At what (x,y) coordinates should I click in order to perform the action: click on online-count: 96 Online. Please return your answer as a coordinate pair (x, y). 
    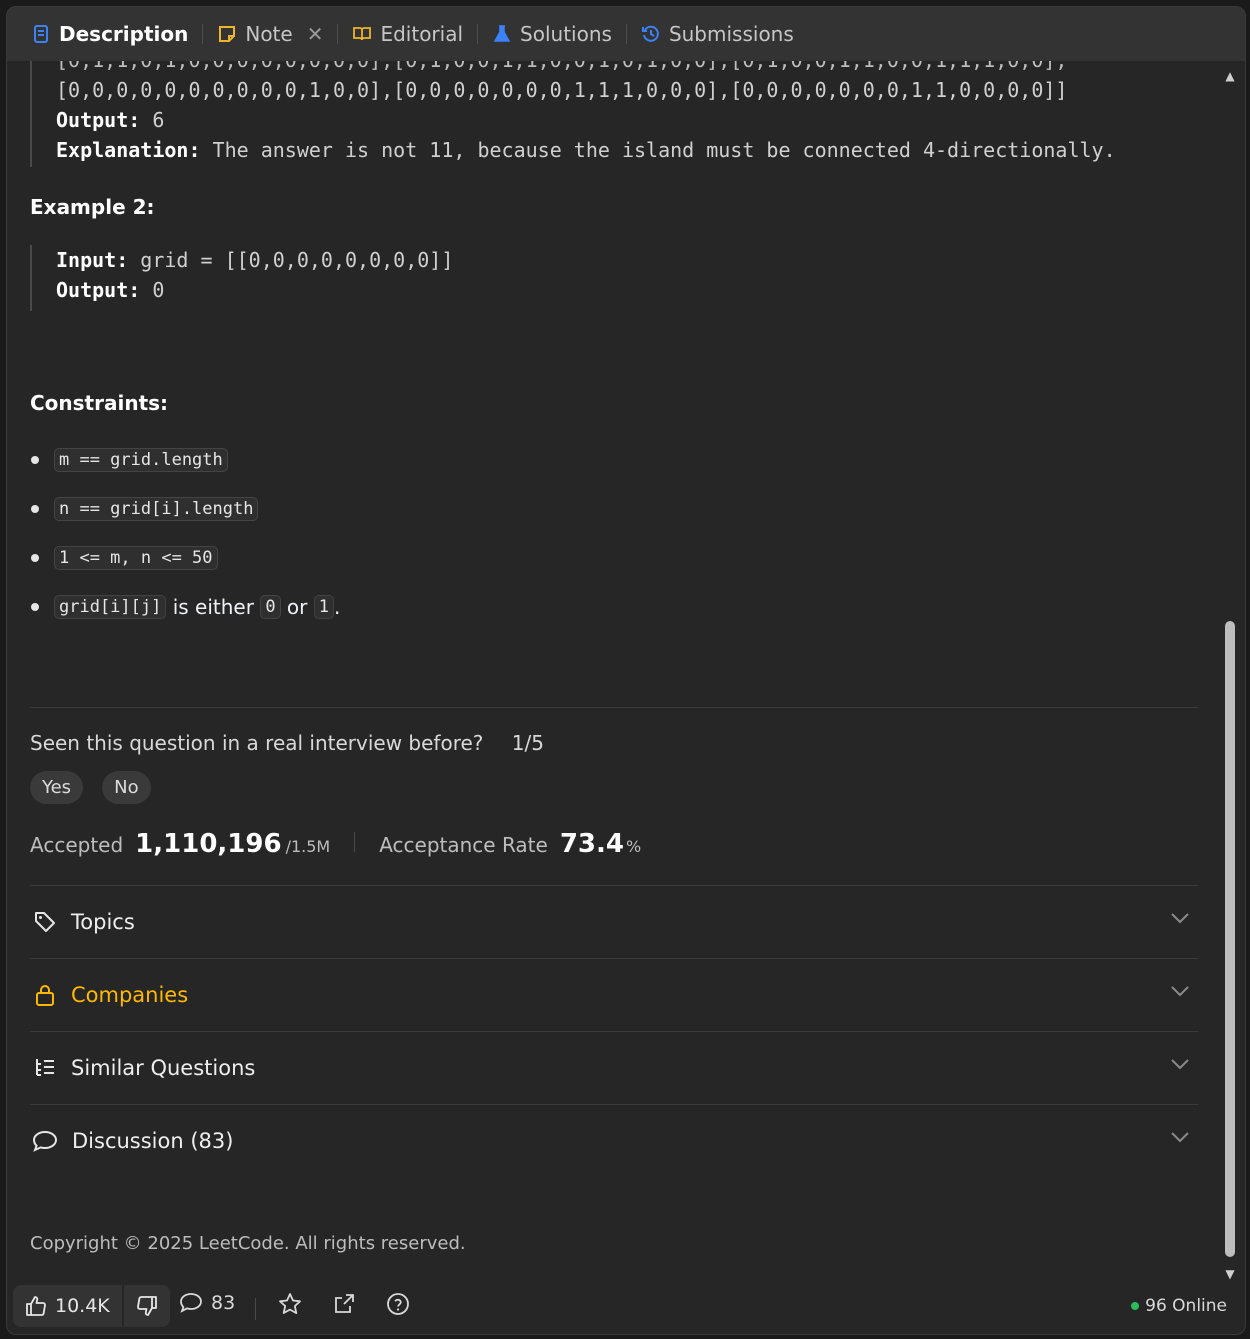
    Looking at the image, I should click on (1186, 1306).